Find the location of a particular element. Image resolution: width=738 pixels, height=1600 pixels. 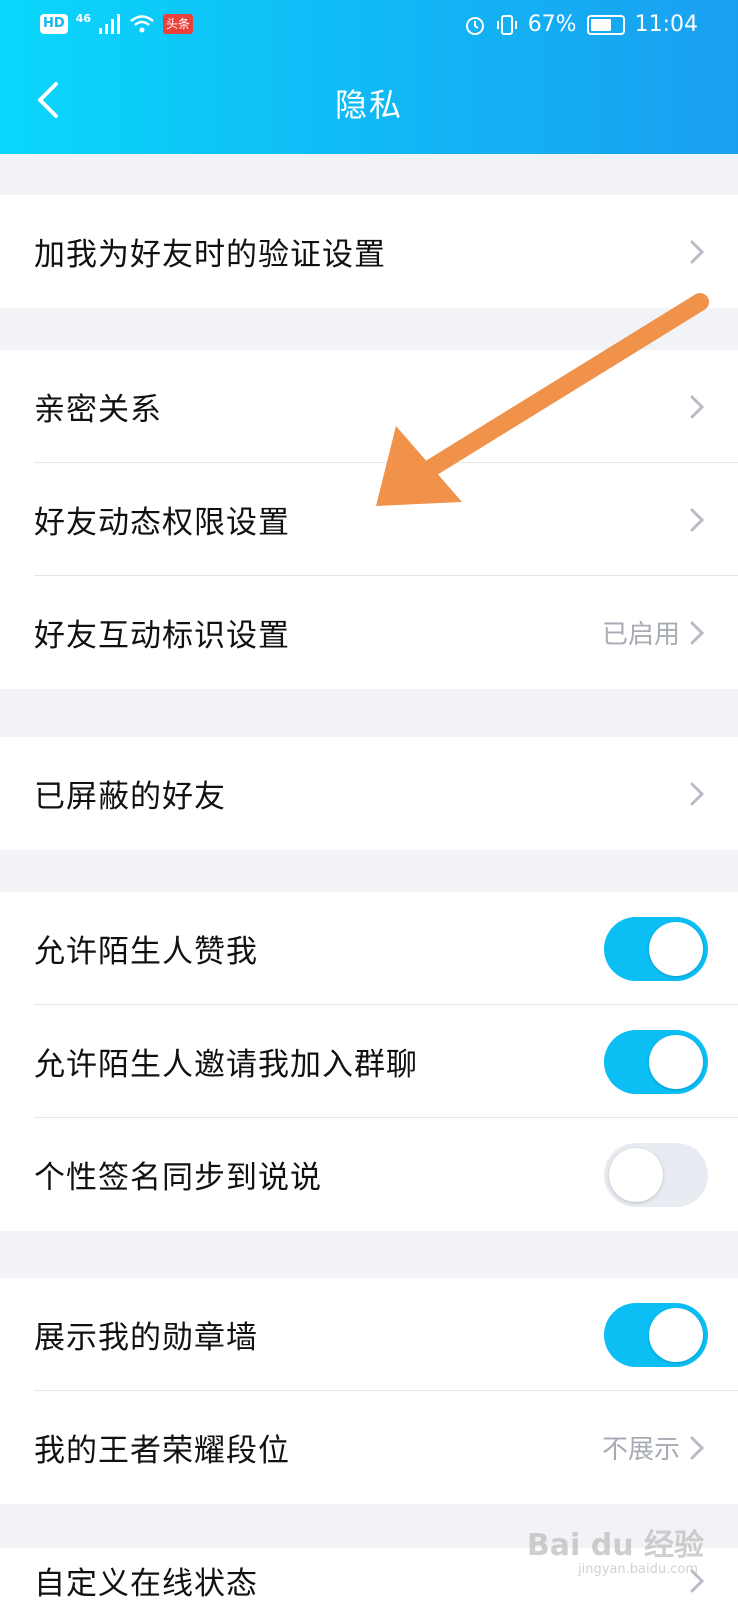

settings-group-display: 展示我的勋章墙 我的王者荣耀段位 不展示 is located at coordinates (369, 1391).